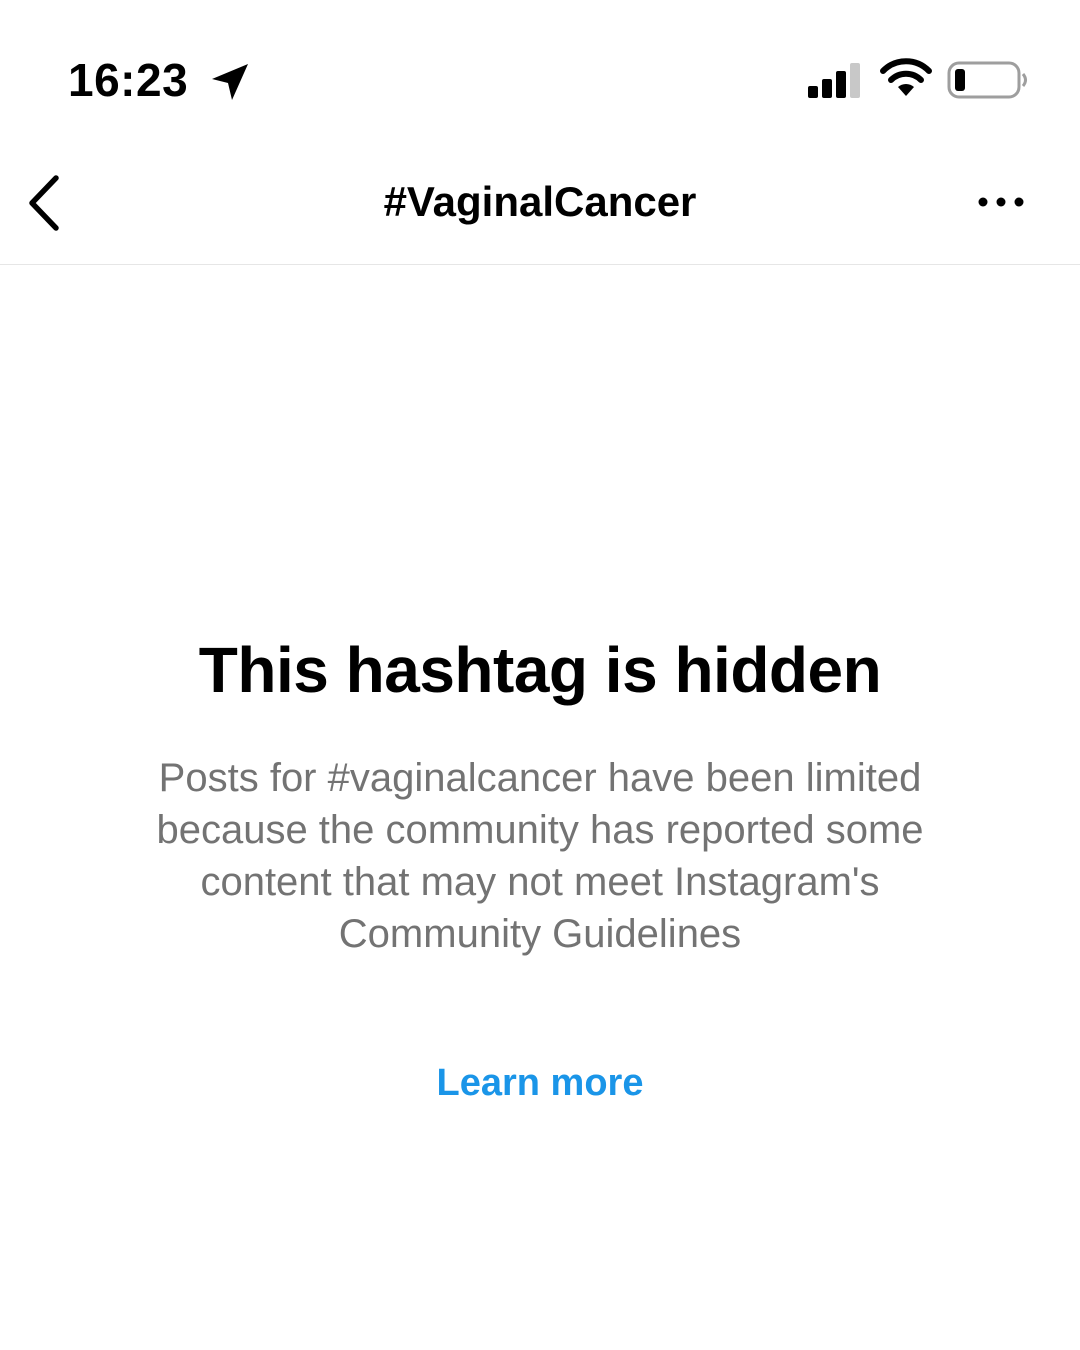 Image resolution: width=1080 pixels, height=1350 pixels. Describe the element at coordinates (540, 1083) in the screenshot. I see `learn-more-link: Learn more` at that location.